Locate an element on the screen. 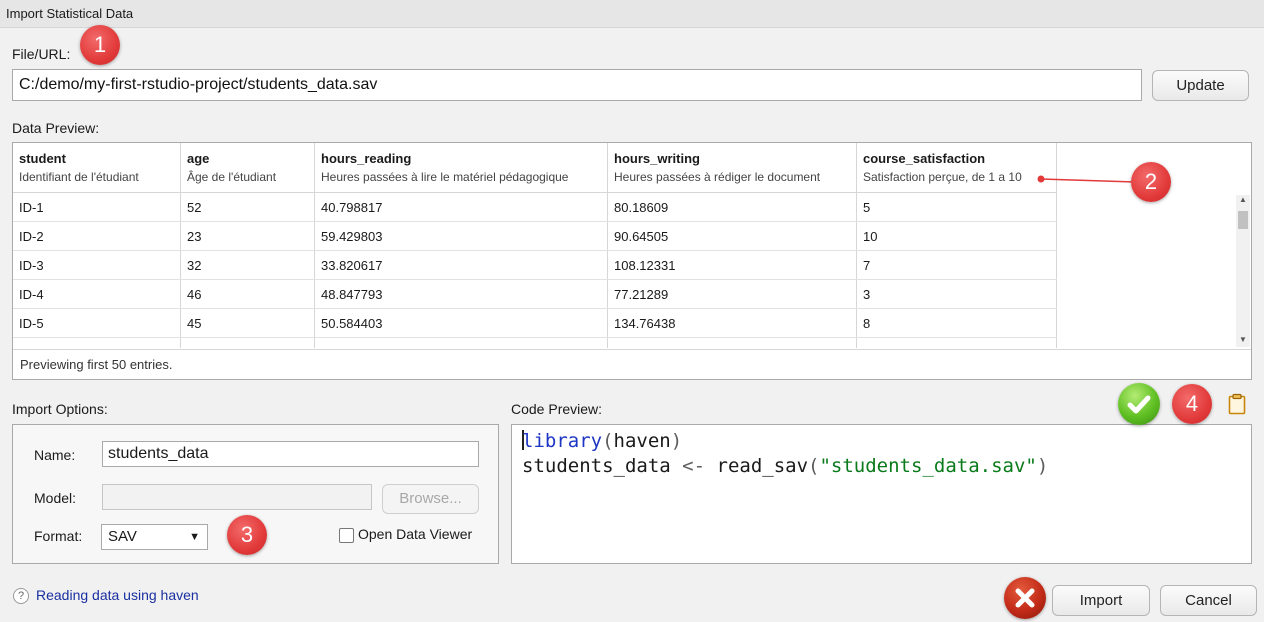 This screenshot has height=622, width=1264. help-link: Reading data using haven is located at coordinates (117, 595).